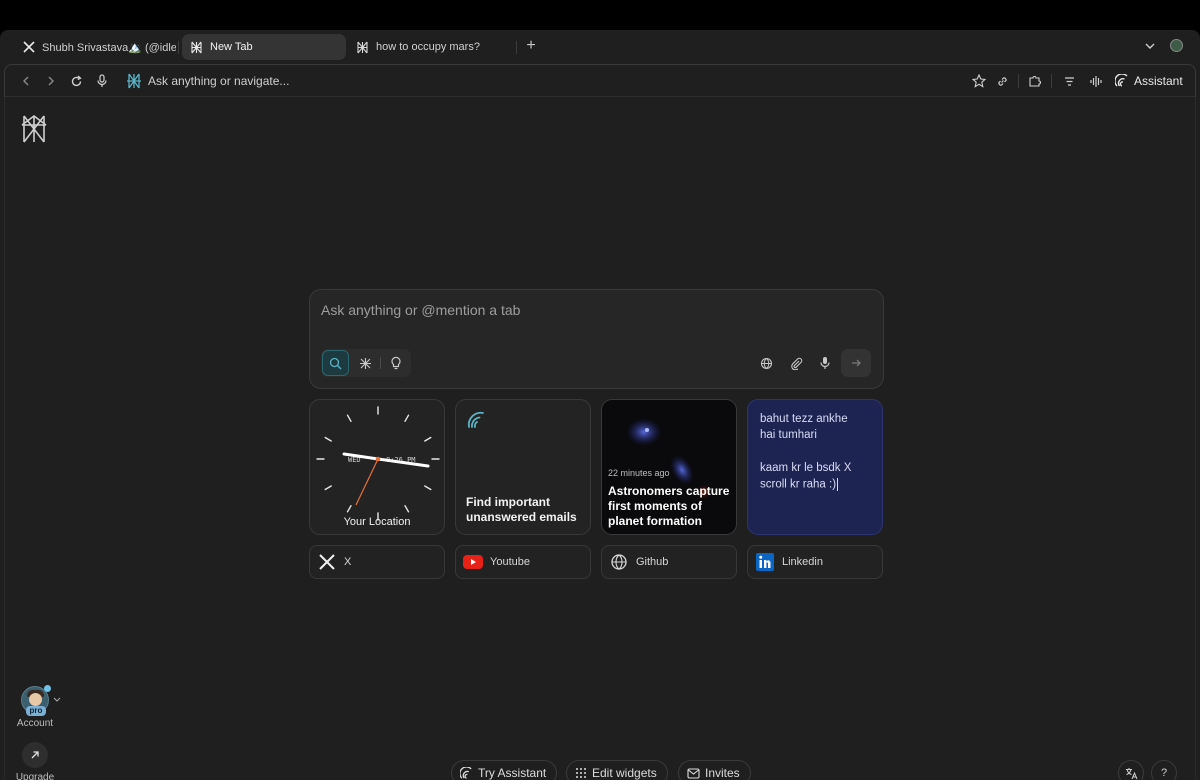 The image size is (1200, 780). What do you see at coordinates (35, 723) in the screenshot?
I see `account-label: Account` at bounding box center [35, 723].